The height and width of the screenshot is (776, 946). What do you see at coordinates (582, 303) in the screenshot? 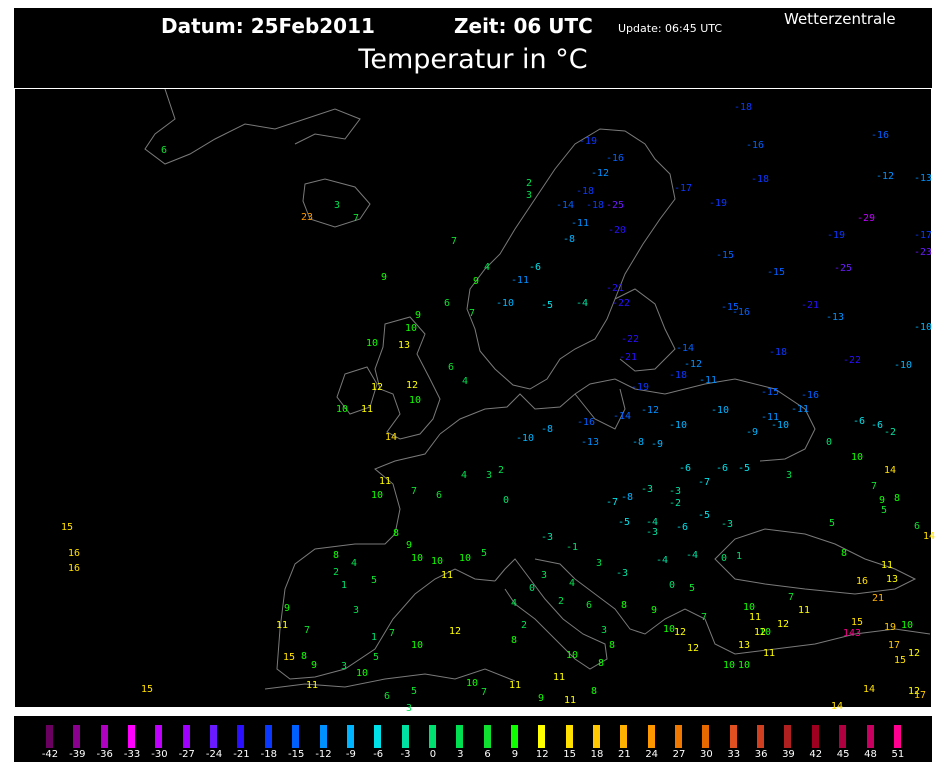
I see `station-temperature: -4` at bounding box center [582, 303].